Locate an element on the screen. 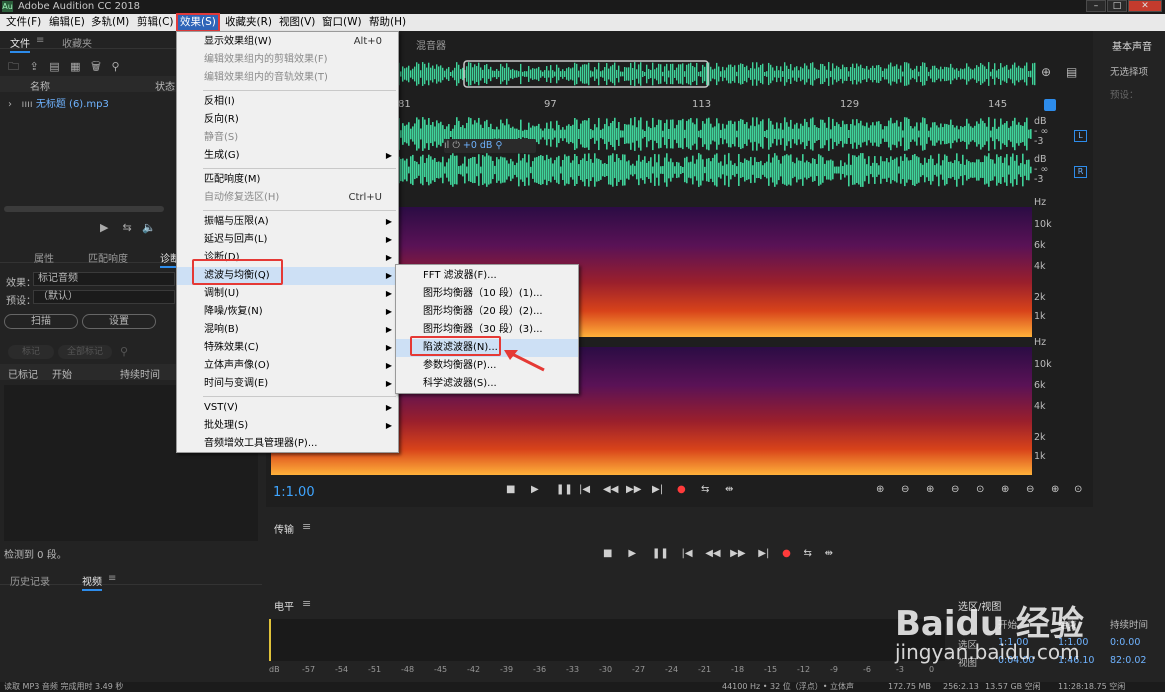  mark-all-button: 全部标记 is located at coordinates (85, 352).